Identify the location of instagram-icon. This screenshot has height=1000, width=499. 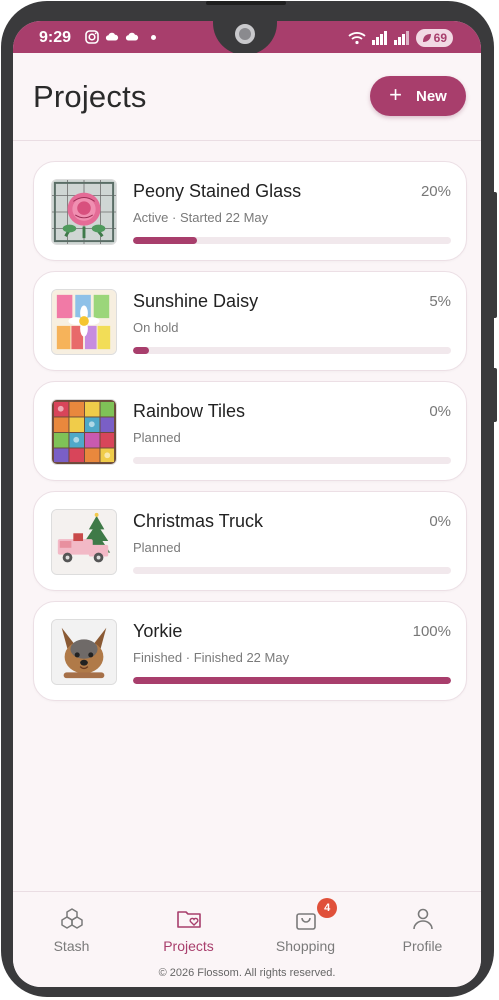
(92, 37).